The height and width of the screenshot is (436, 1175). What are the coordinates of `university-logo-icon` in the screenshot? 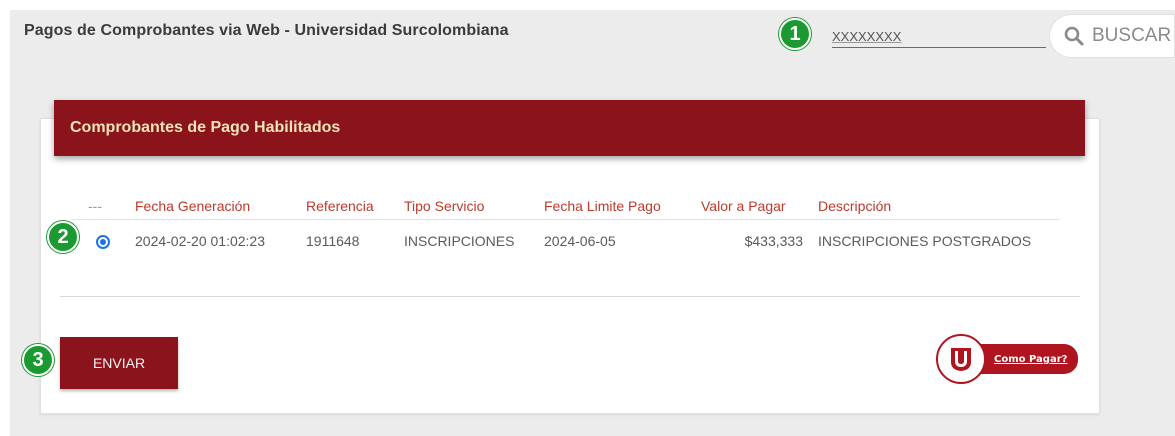 It's located at (961, 359).